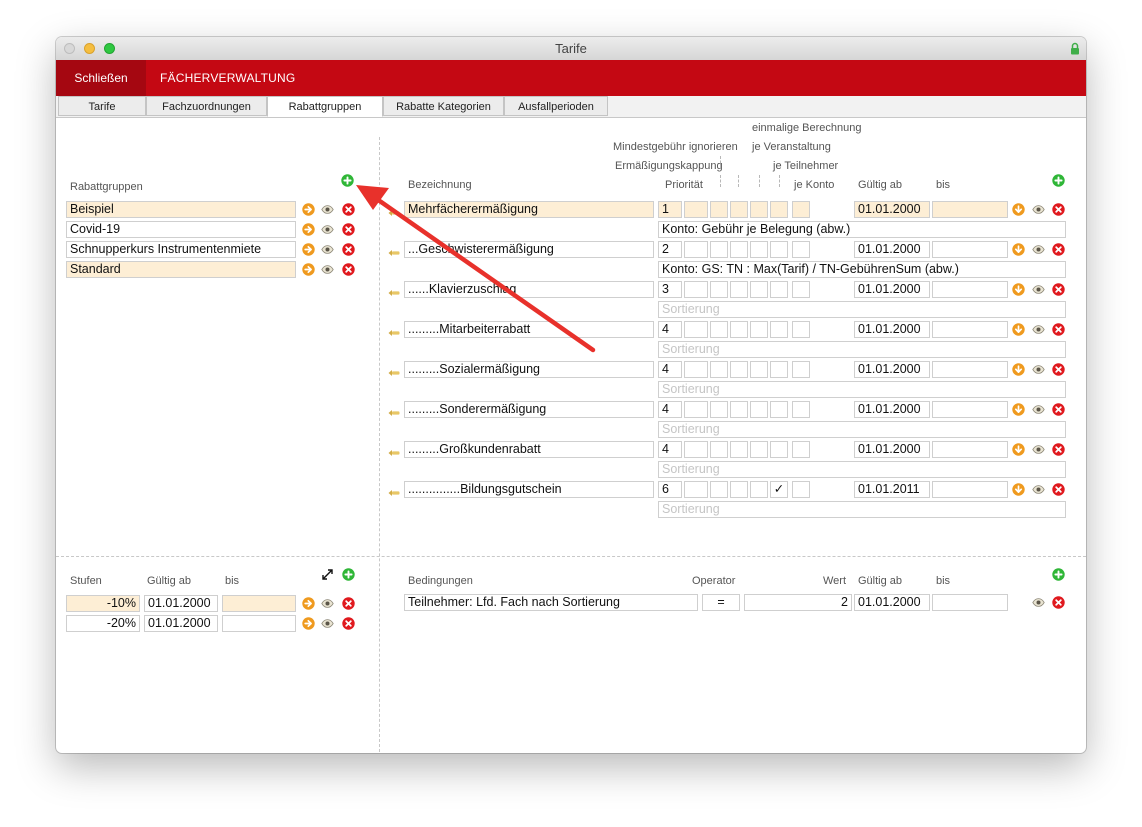  Describe the element at coordinates (103, 603) in the screenshot. I see `stufe-value: -10%` at that location.